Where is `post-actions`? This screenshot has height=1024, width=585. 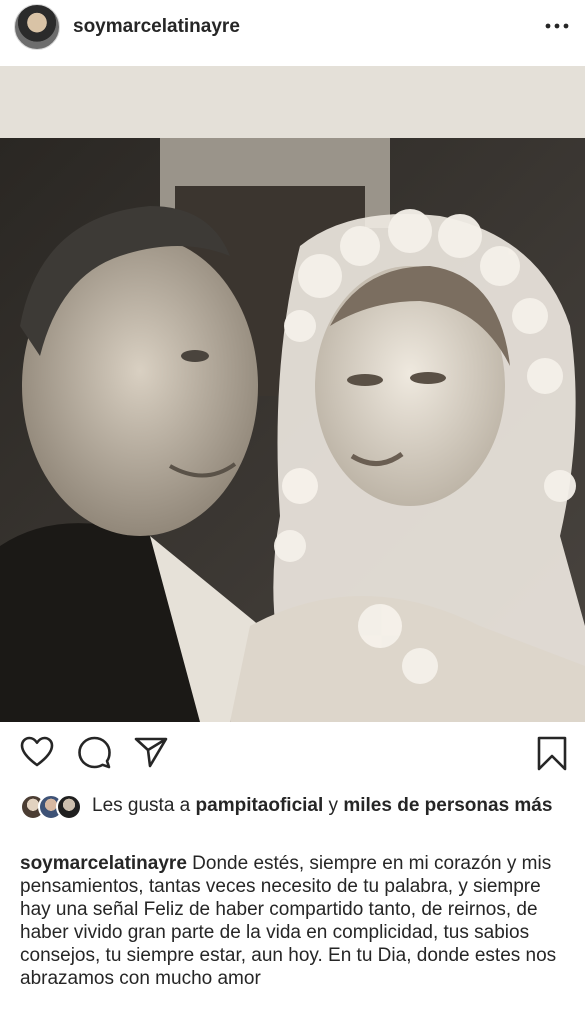 post-actions is located at coordinates (292, 755).